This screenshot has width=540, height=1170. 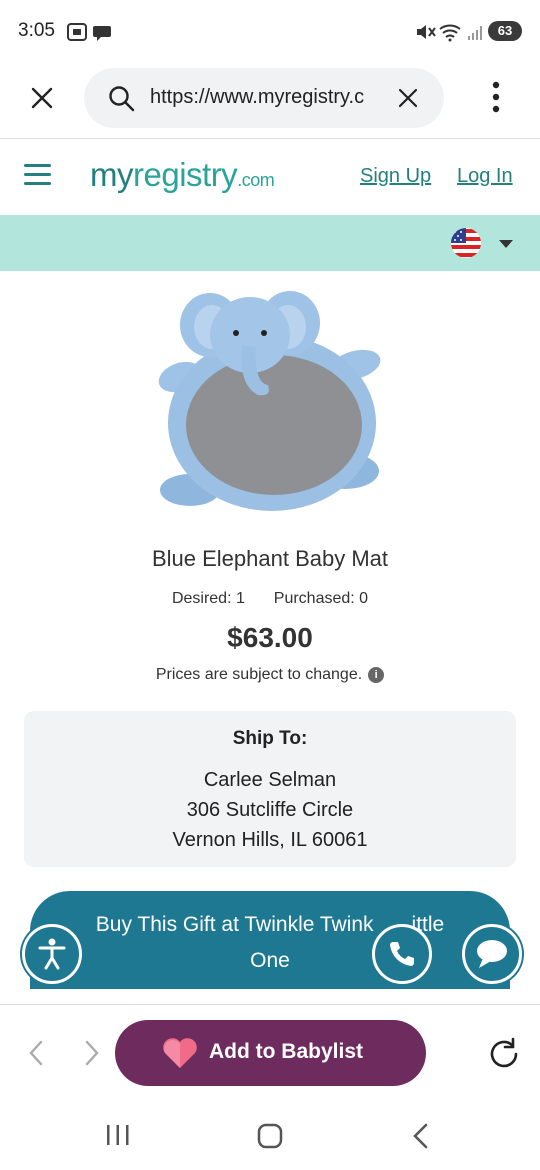 What do you see at coordinates (180, 1053) in the screenshot?
I see `heart-icon` at bounding box center [180, 1053].